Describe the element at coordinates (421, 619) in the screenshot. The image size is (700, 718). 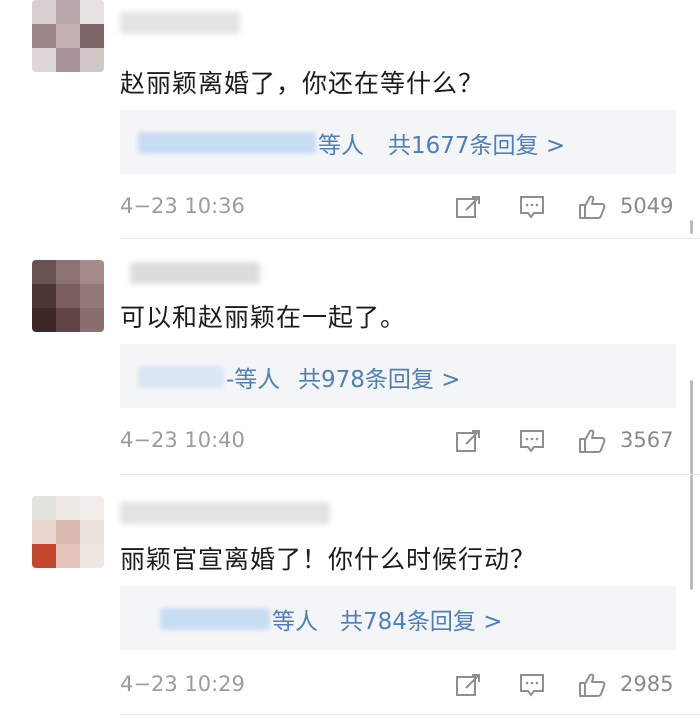
I see `reply-count-link: 共784条回复 >` at that location.